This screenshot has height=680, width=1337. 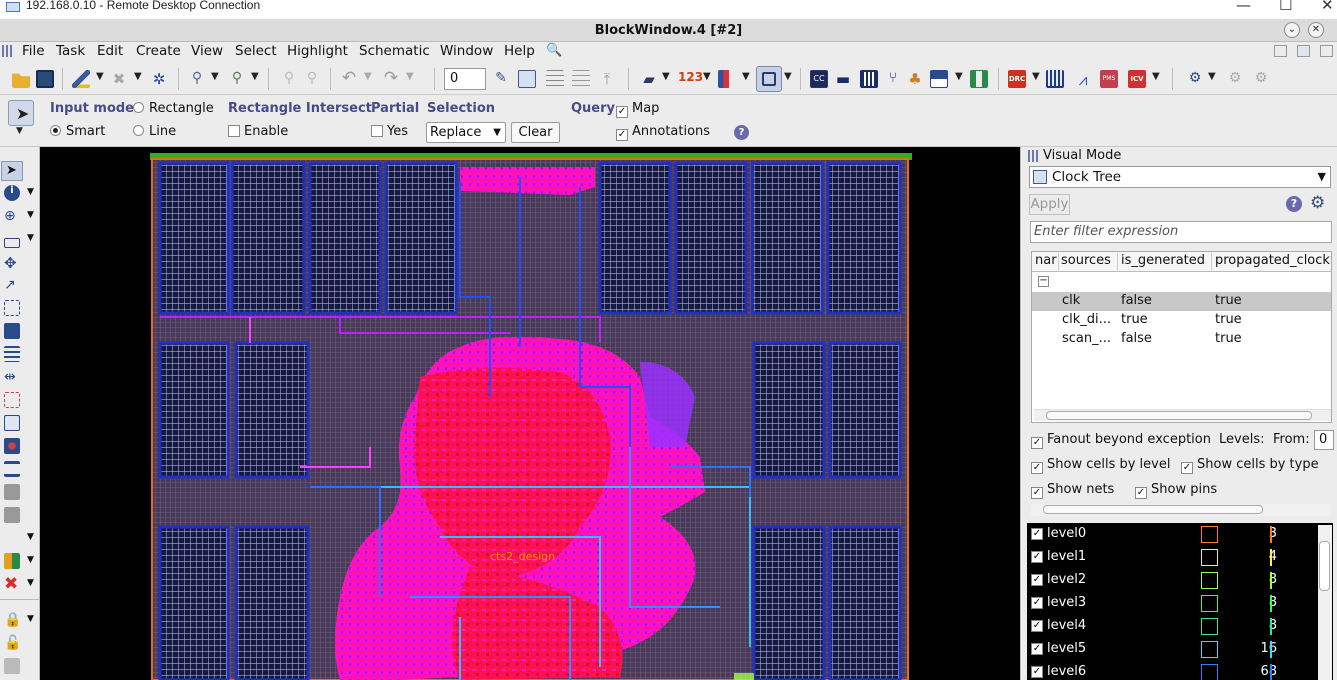 I want to click on ruler-icon, so click(x=12, y=243).